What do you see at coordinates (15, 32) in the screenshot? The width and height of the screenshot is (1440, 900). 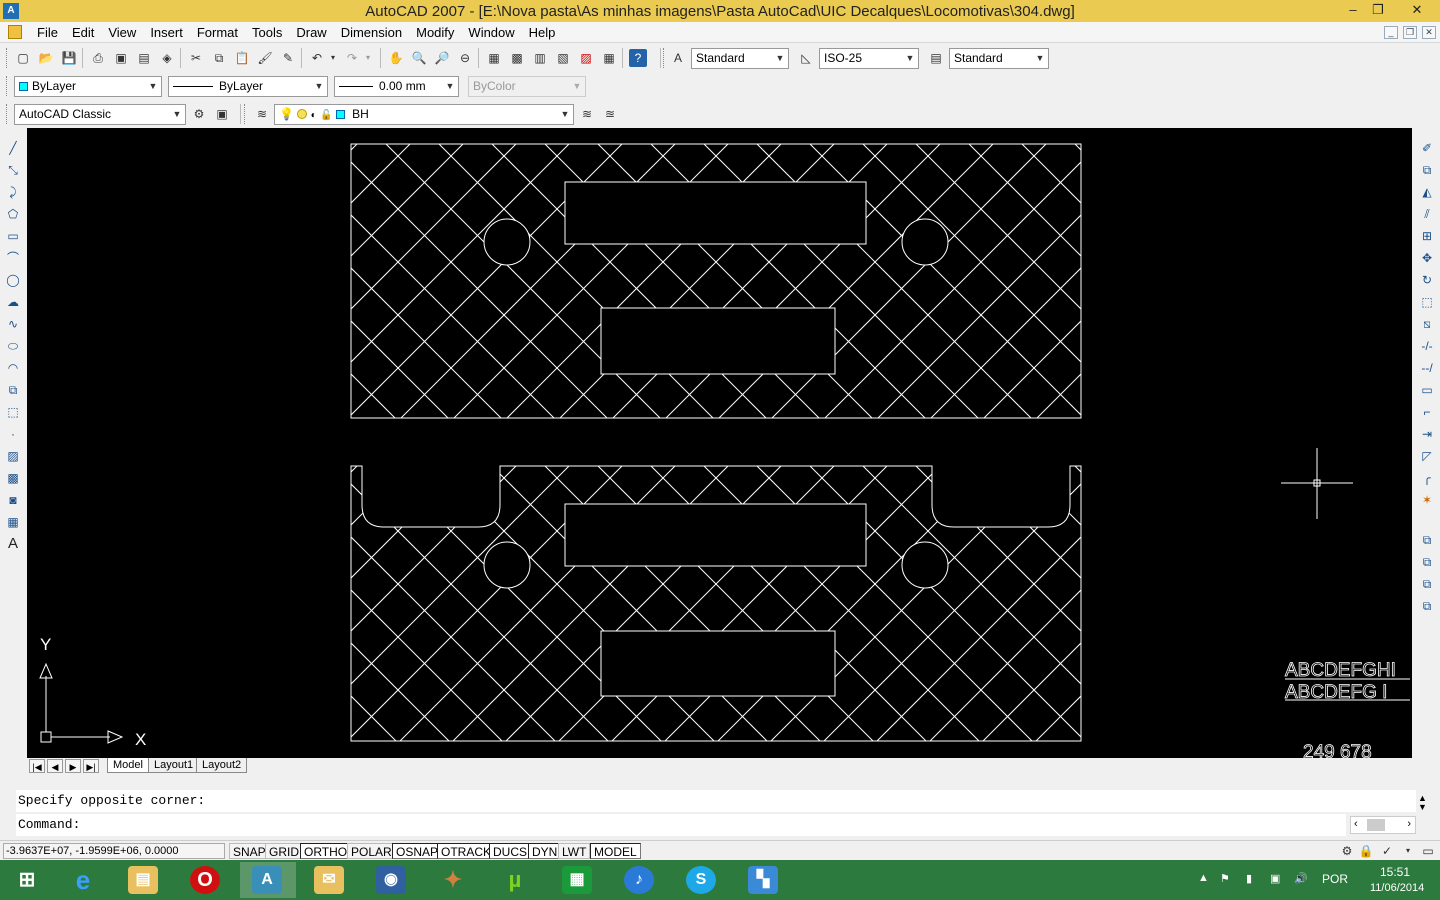 I see `document-icon` at bounding box center [15, 32].